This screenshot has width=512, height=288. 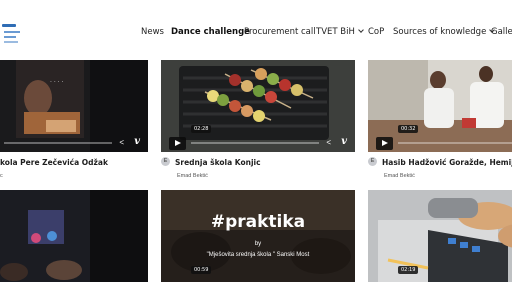 I want to click on video-thumbnail: 02:28 < v, so click(x=258, y=106).